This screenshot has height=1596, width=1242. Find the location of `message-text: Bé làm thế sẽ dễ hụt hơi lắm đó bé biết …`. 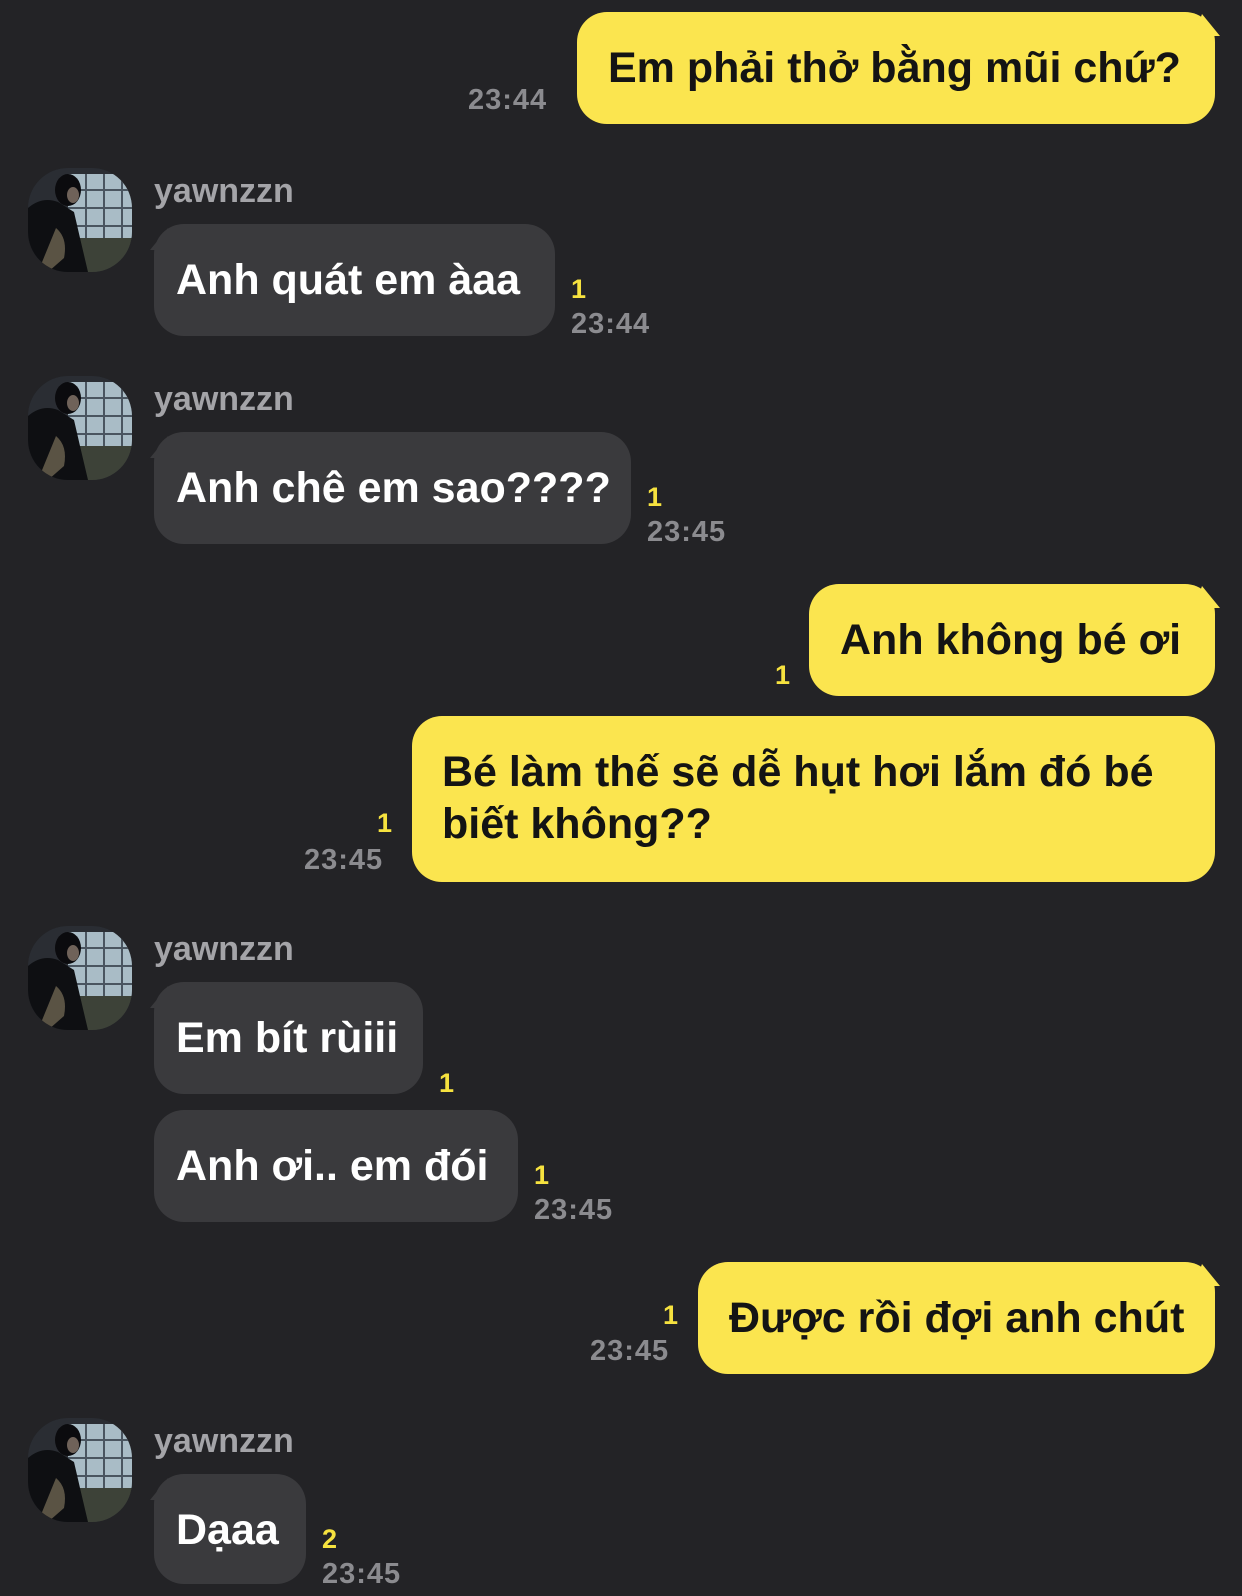

message-text: Bé làm thế sẽ dễ hụt hơi lắm đó bé biết … is located at coordinates (798, 798).